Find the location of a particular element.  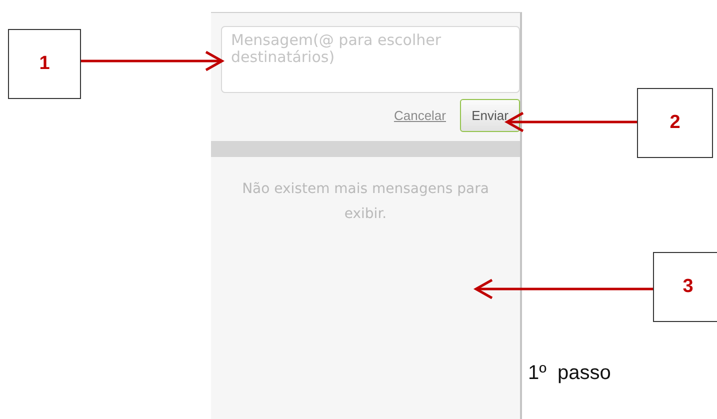

callout-box: 1 is located at coordinates (44, 64).